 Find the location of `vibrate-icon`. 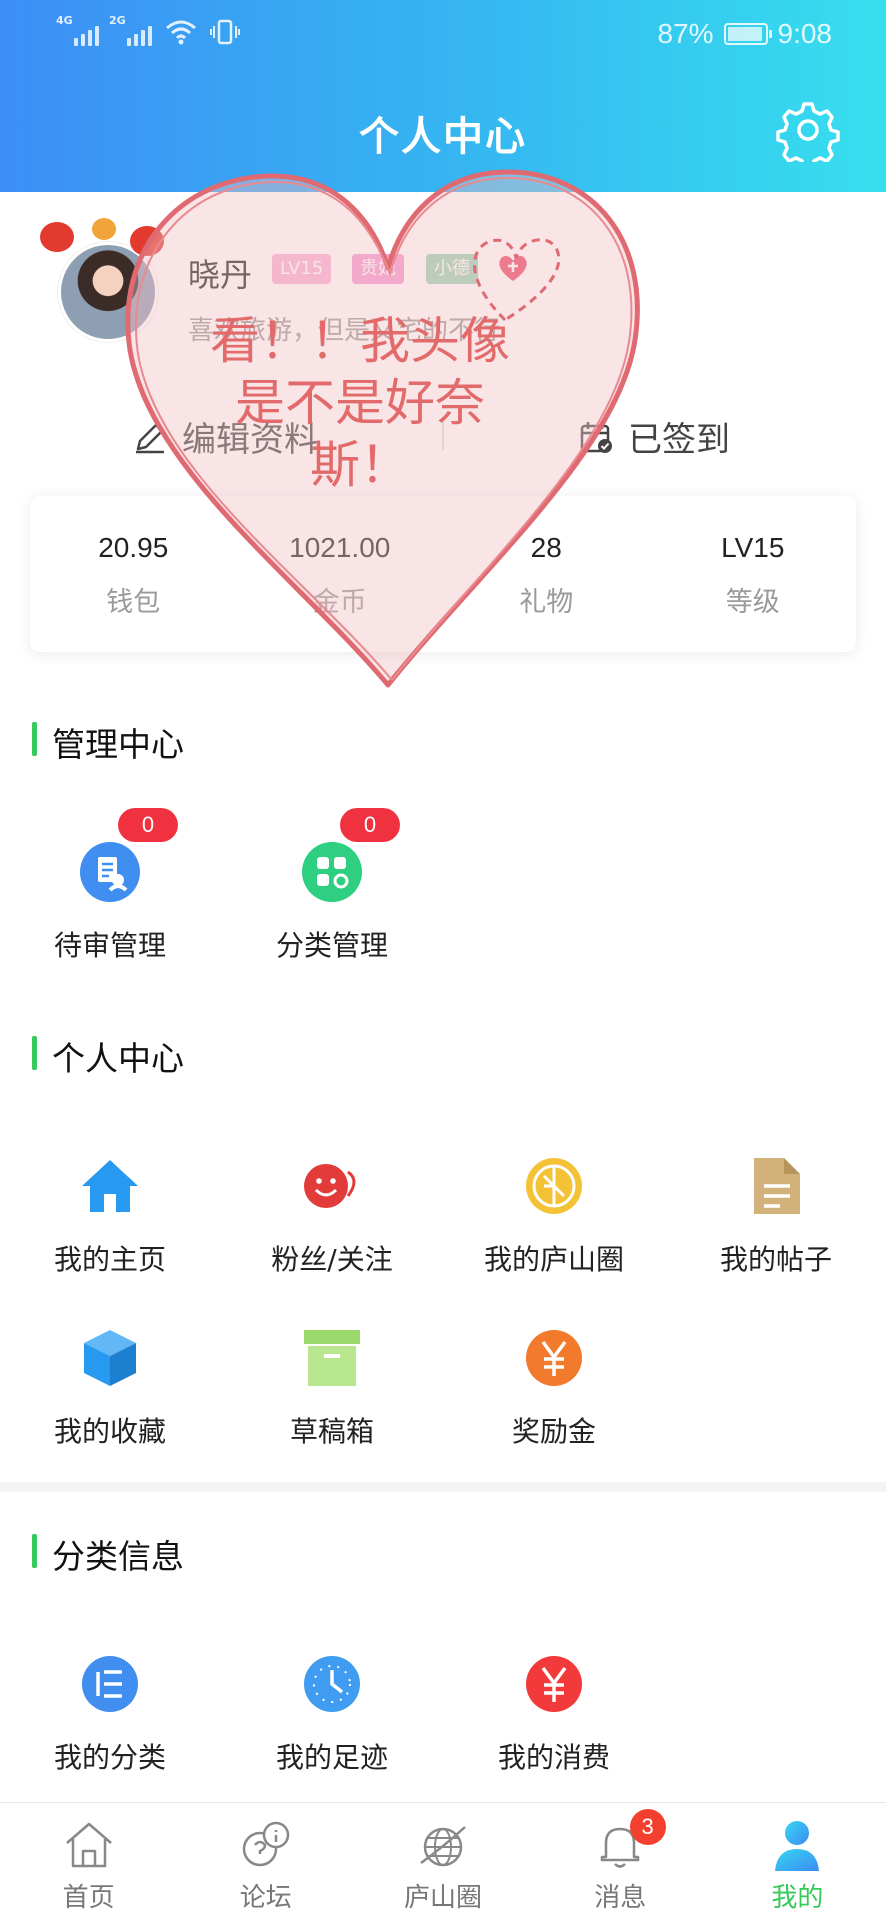

vibrate-icon is located at coordinates (225, 32).